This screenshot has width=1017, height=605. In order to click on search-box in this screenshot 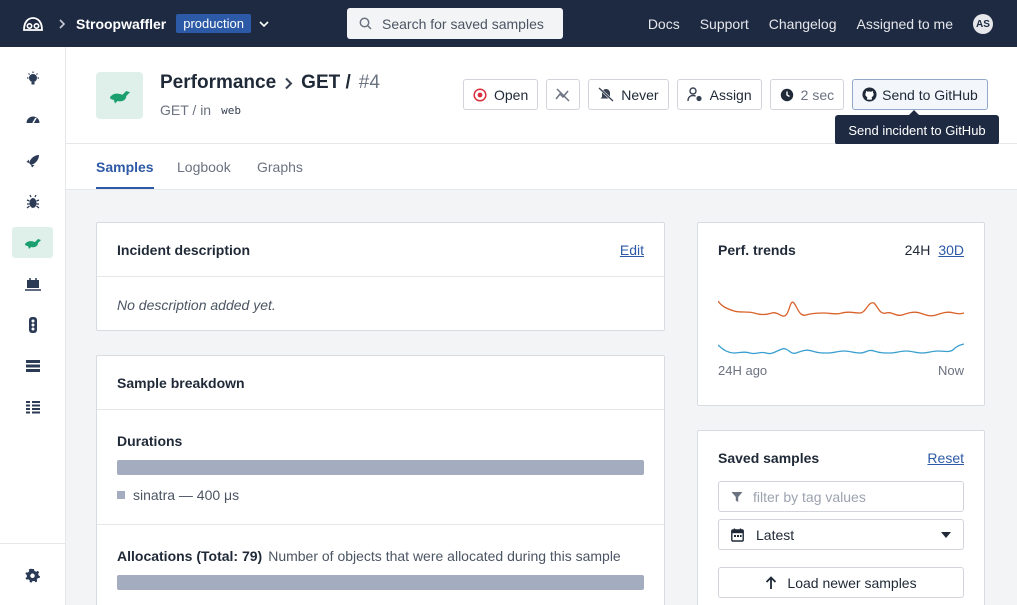, I will do `click(455, 23)`.